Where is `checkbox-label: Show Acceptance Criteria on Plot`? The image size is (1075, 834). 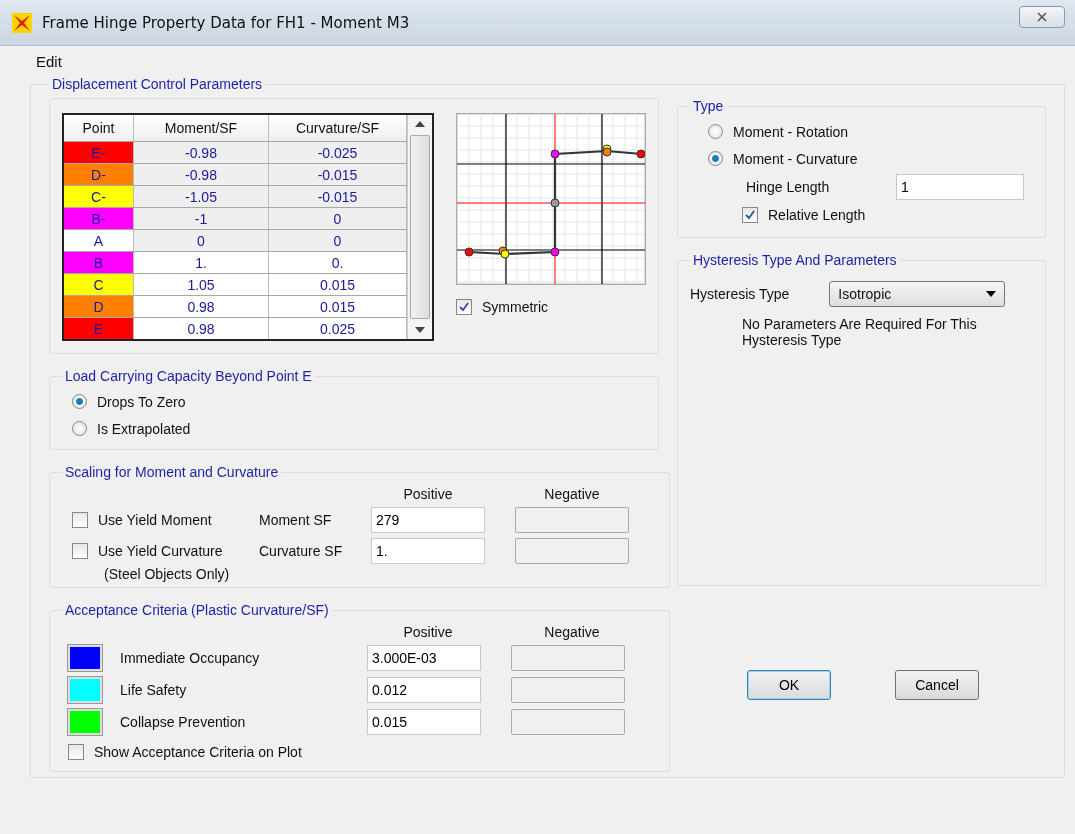
checkbox-label: Show Acceptance Criteria on Plot is located at coordinates (198, 752).